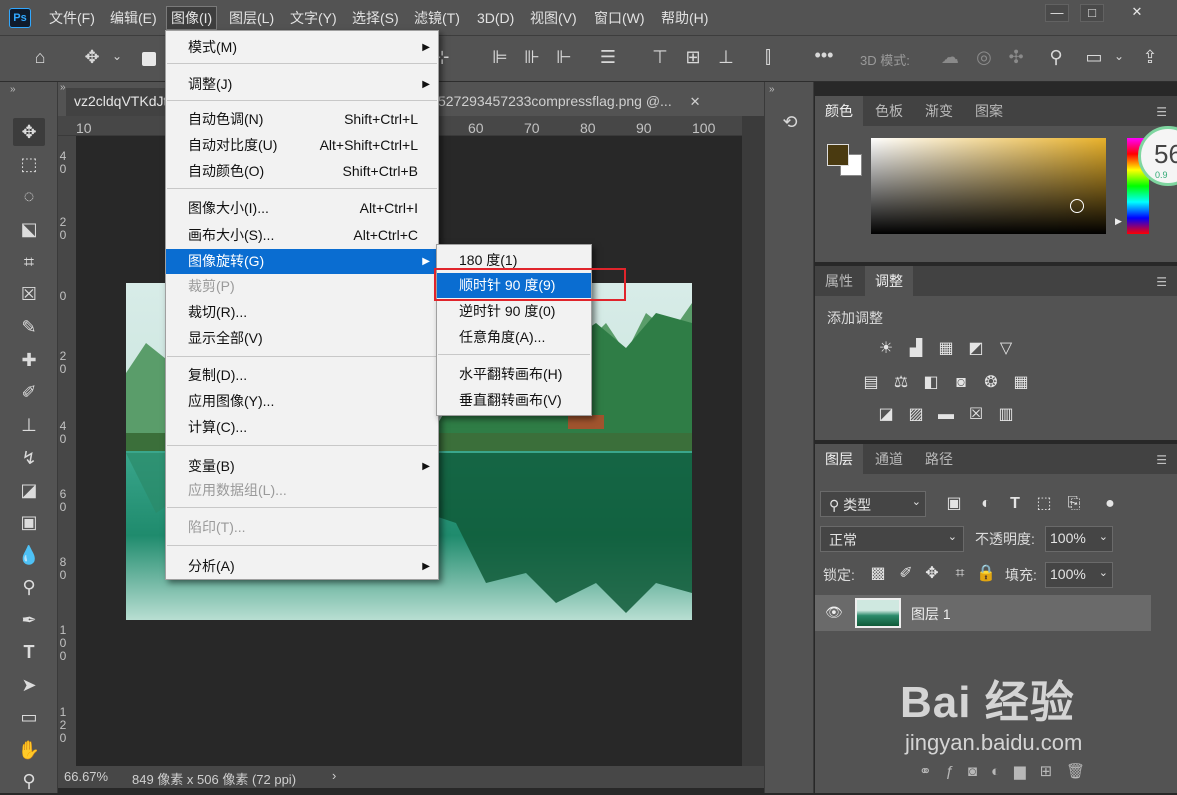  I want to click on levels-icon: ▟, so click(916, 349).